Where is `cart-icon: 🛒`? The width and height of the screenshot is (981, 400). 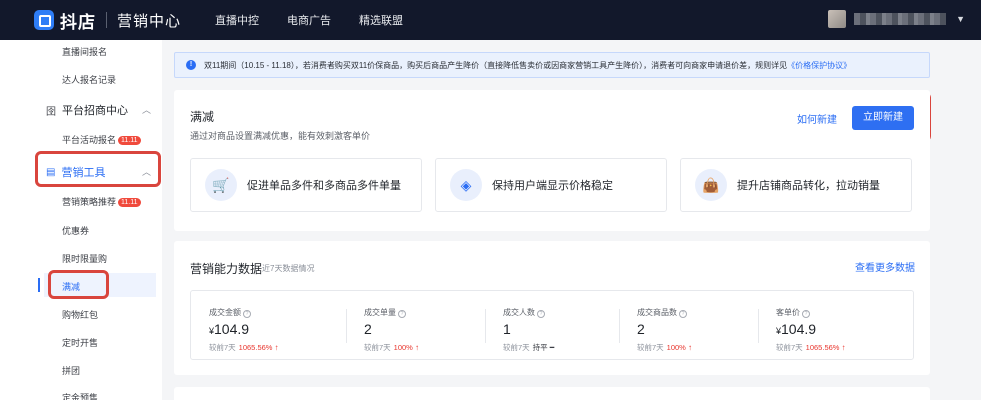
cart-icon: 🛒 is located at coordinates (221, 185).